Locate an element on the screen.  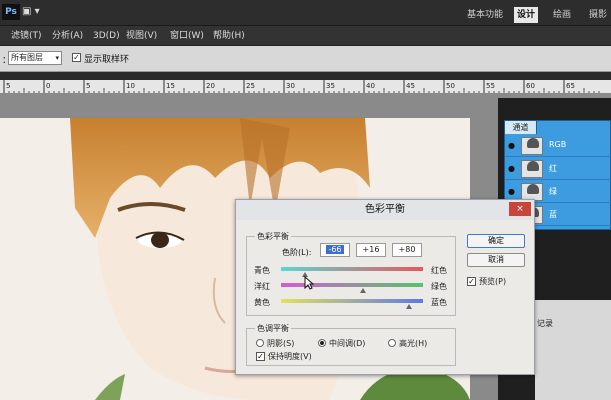
menu-help: 帮助(H) is located at coordinates (229, 36).